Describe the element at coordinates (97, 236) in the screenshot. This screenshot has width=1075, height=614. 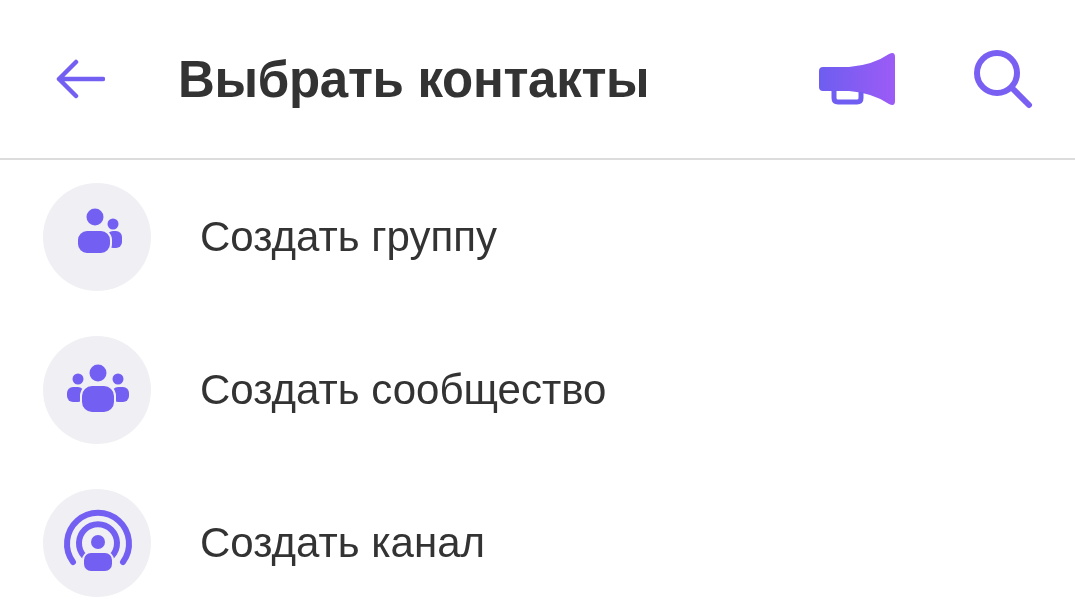
I see `two-people-icon` at that location.